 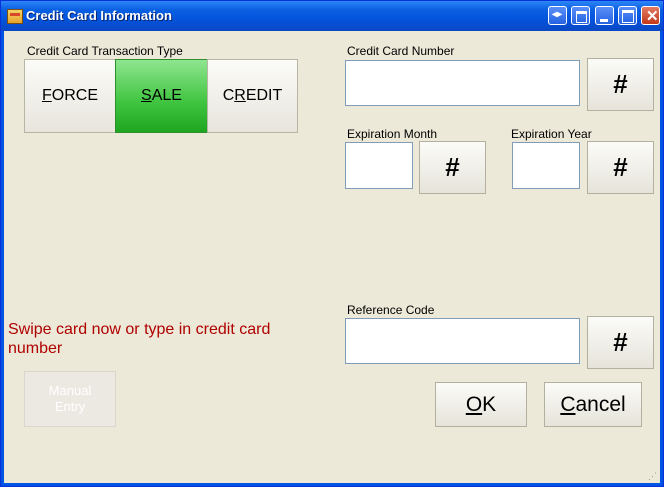 I want to click on cancel-button: Cancel, so click(x=593, y=404).